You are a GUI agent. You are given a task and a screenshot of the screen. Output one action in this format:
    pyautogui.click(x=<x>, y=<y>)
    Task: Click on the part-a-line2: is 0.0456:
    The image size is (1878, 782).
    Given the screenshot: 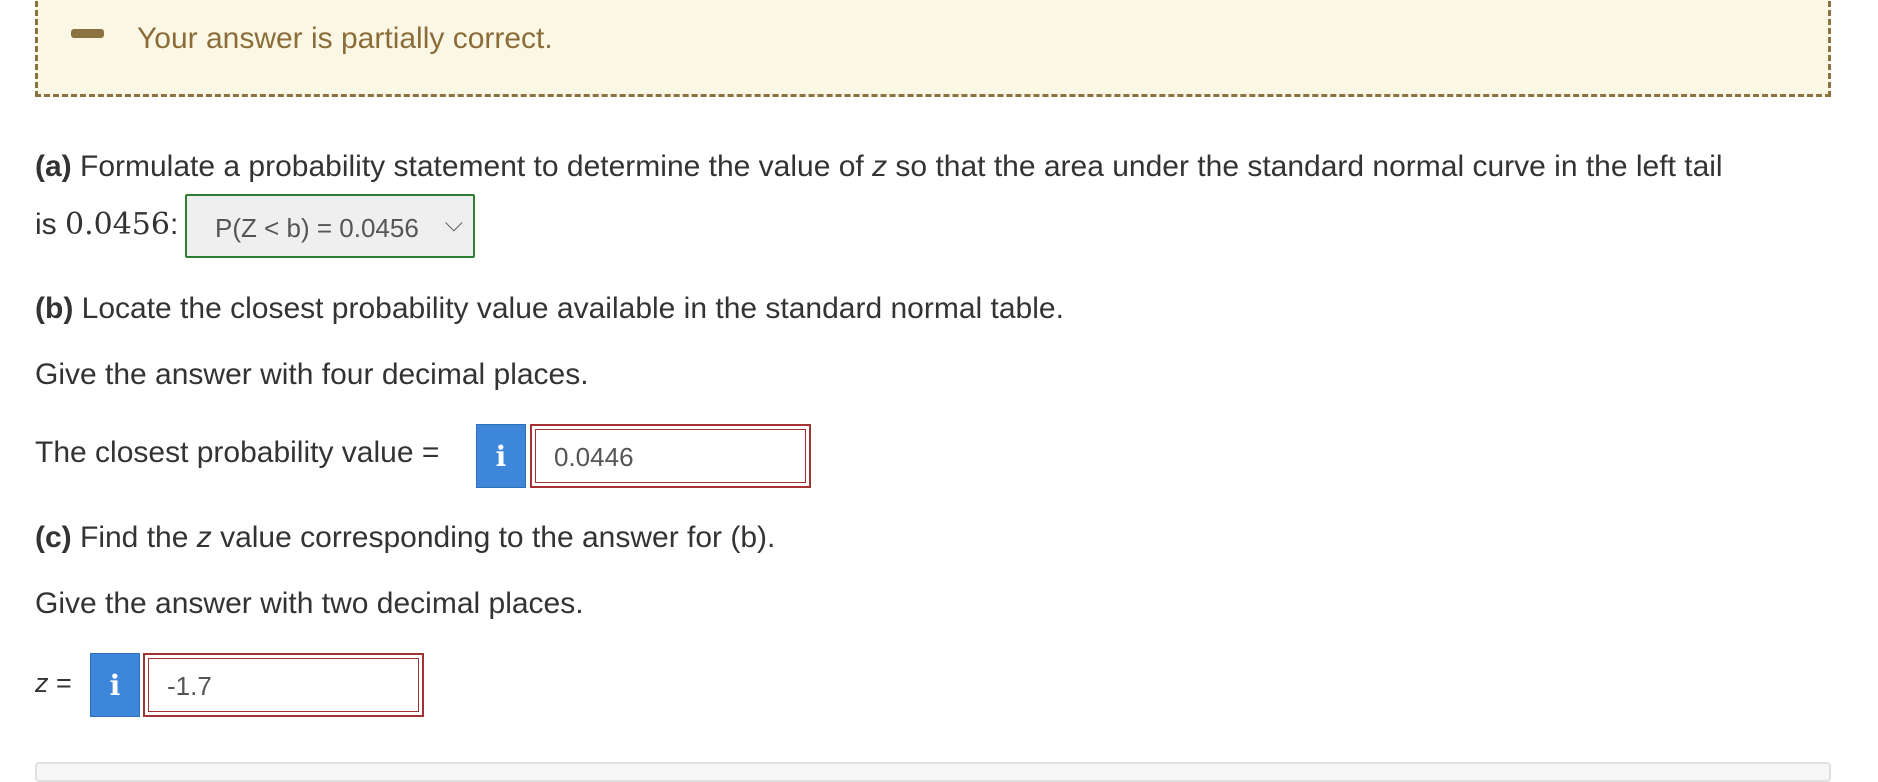 What is the action you would take?
    pyautogui.click(x=106, y=224)
    